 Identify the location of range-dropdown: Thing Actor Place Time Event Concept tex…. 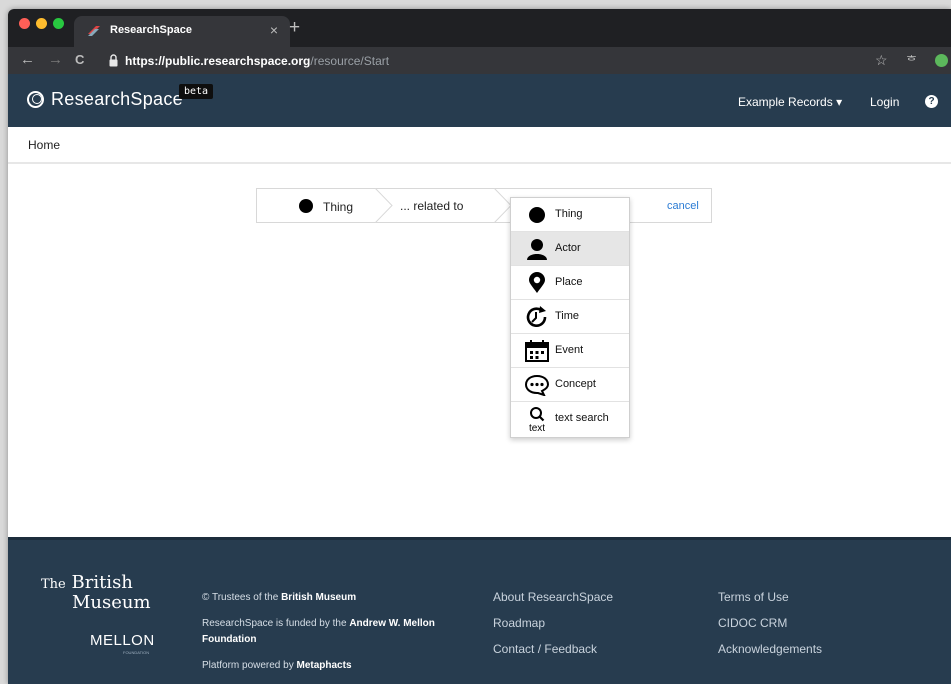
(570, 317).